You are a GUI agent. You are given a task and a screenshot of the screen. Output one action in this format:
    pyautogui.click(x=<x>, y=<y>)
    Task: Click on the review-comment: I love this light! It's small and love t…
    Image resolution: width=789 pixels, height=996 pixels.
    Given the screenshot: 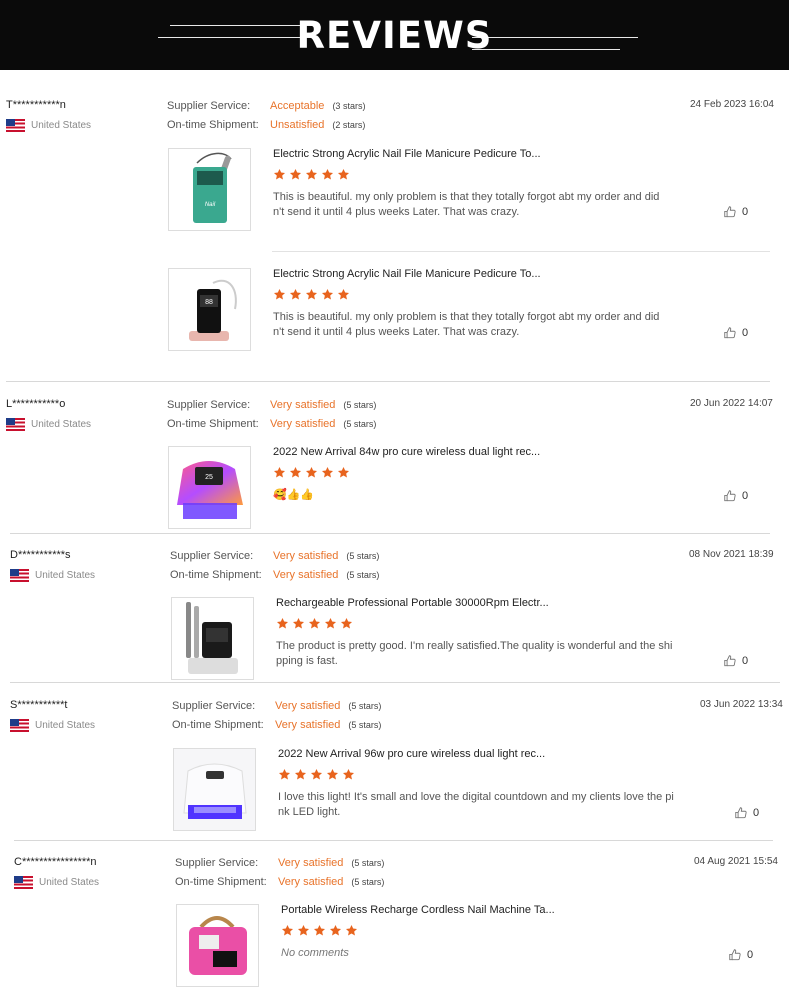 What is the action you would take?
    pyautogui.click(x=476, y=804)
    